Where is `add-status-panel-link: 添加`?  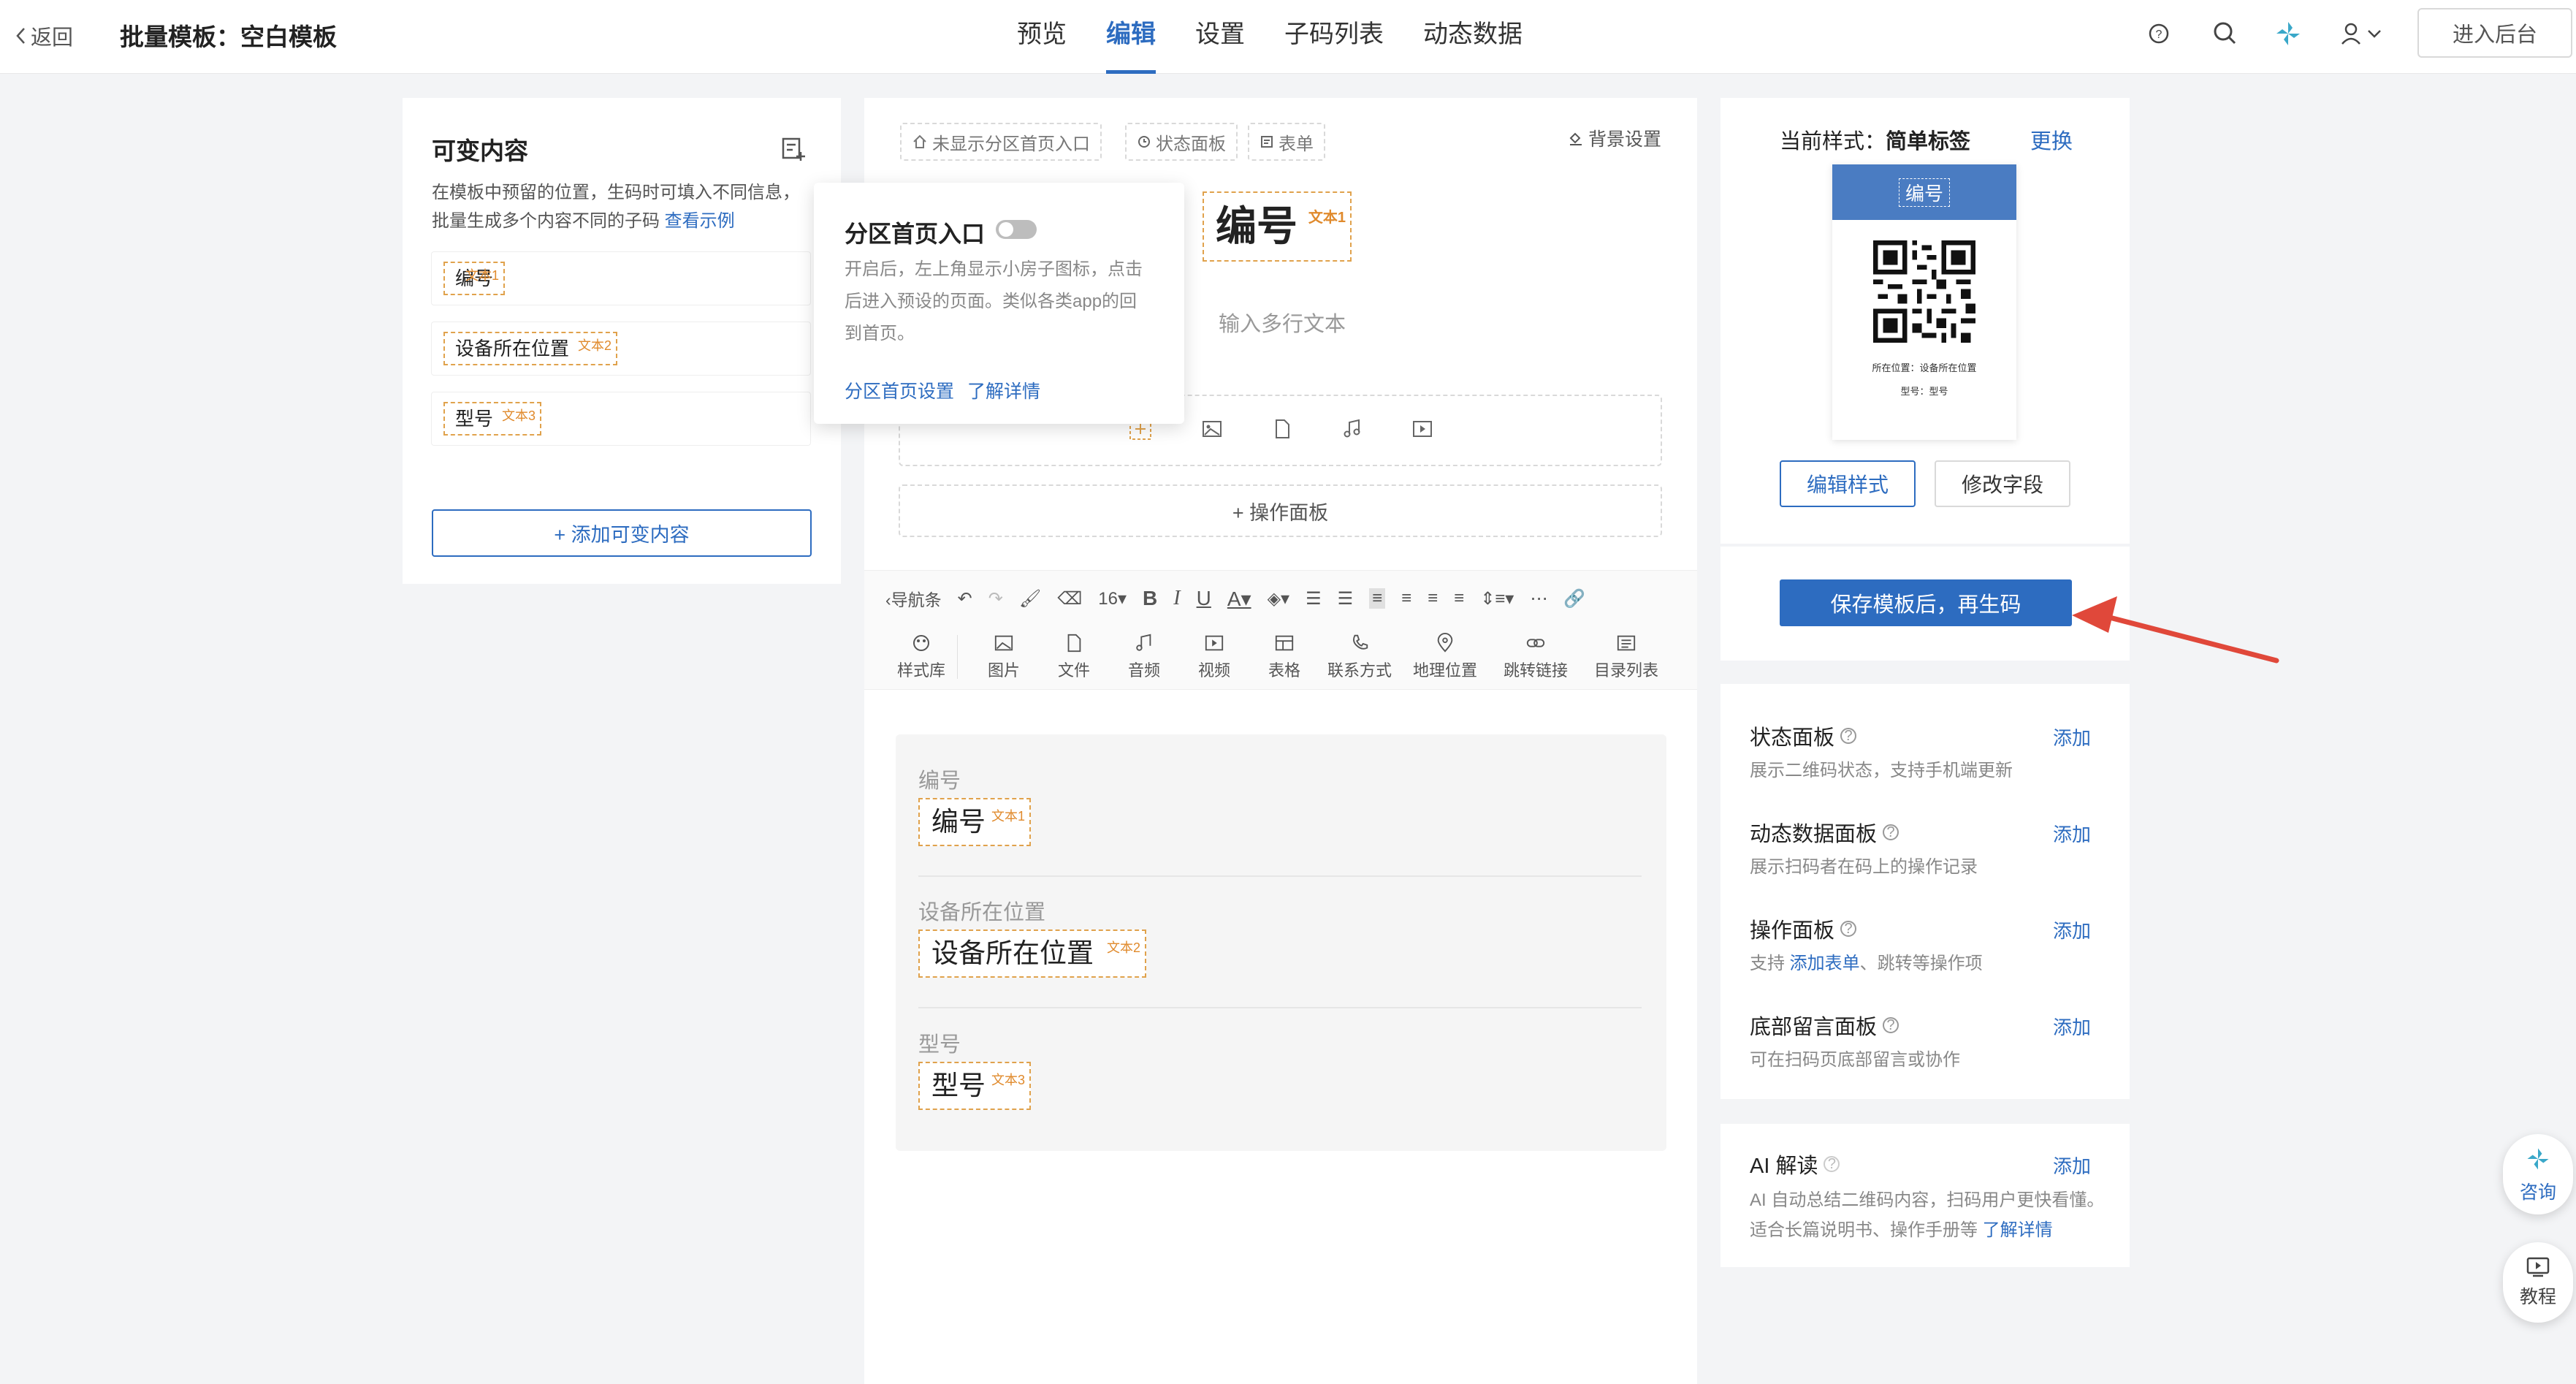 add-status-panel-link: 添加 is located at coordinates (2072, 736).